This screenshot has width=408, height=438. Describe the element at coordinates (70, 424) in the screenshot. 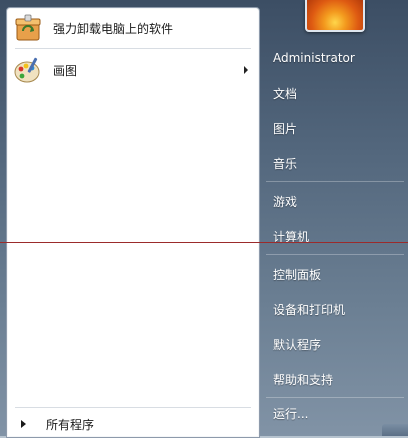

I see `all-programs-label: 所有程序` at that location.